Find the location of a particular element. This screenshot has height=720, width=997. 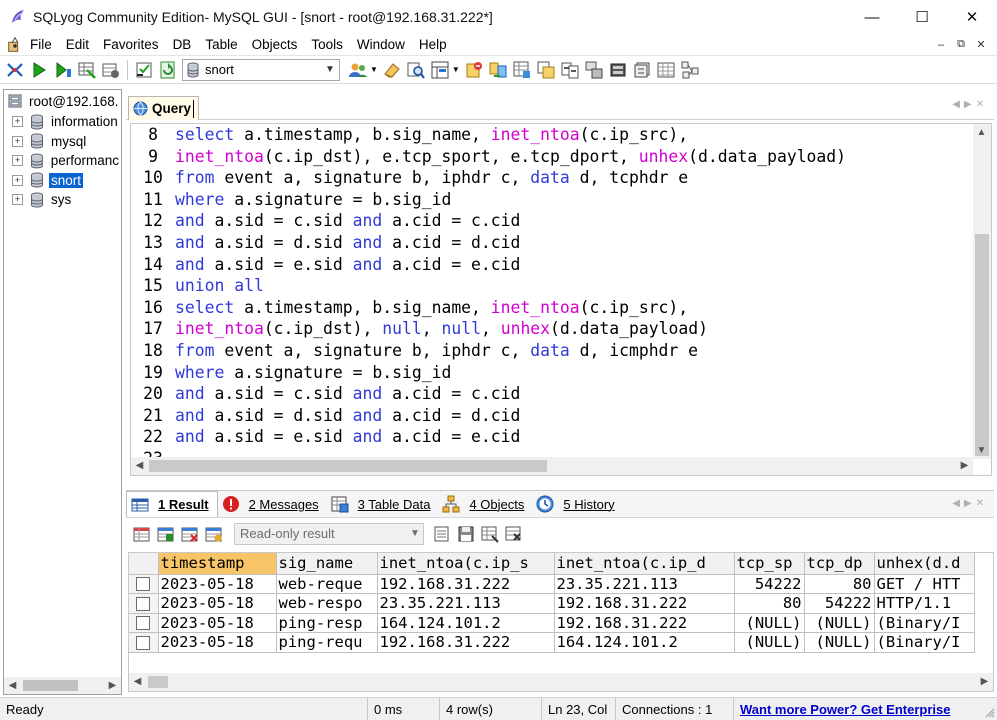

scroll-left-icon: ◀ is located at coordinates (139, 465).